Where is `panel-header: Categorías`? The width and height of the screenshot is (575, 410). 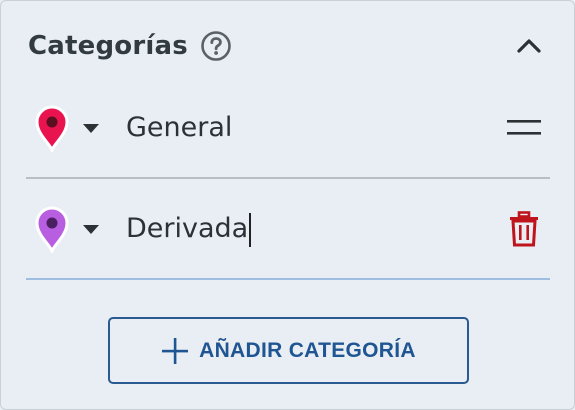
panel-header: Categorías is located at coordinates (286, 46).